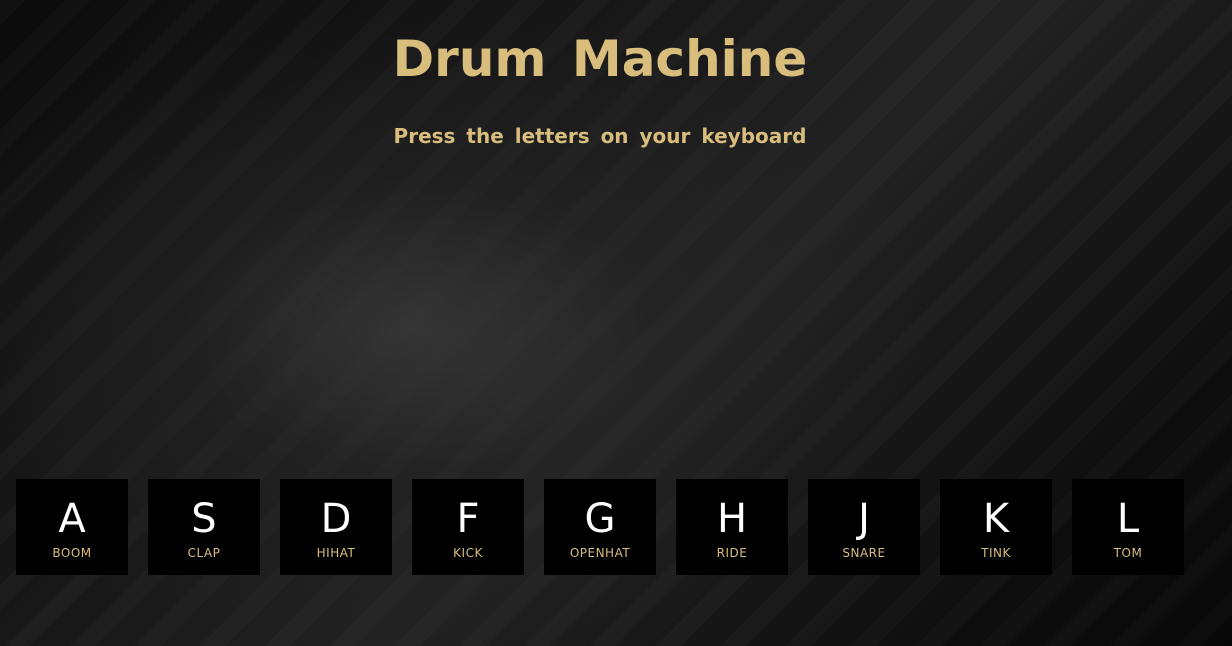  Describe the element at coordinates (864, 519) in the screenshot. I see `key-letter: J` at that location.